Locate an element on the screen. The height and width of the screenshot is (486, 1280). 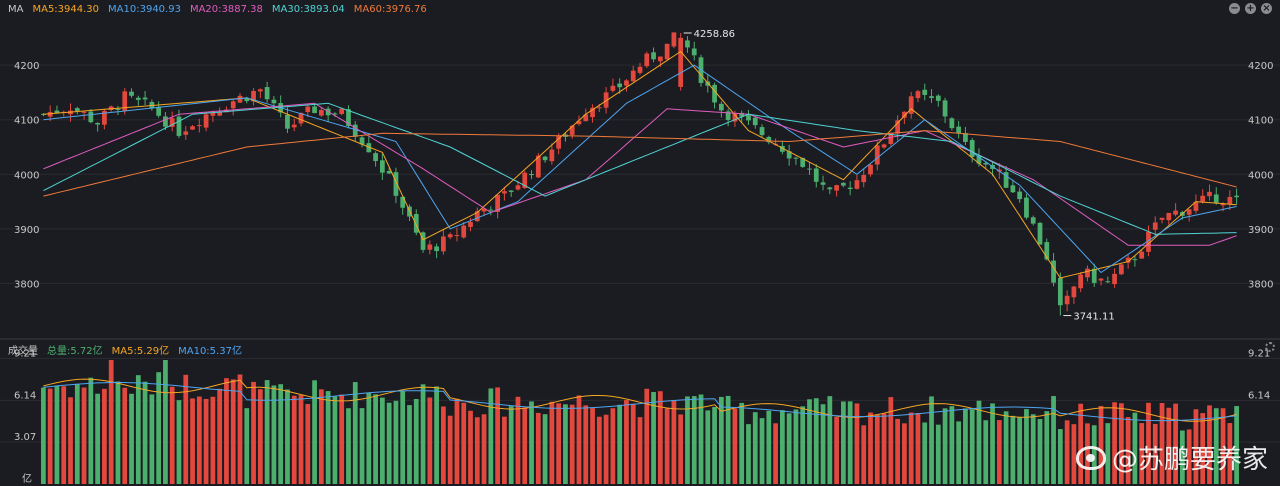
indicator-label: MA is located at coordinates (15, 9).